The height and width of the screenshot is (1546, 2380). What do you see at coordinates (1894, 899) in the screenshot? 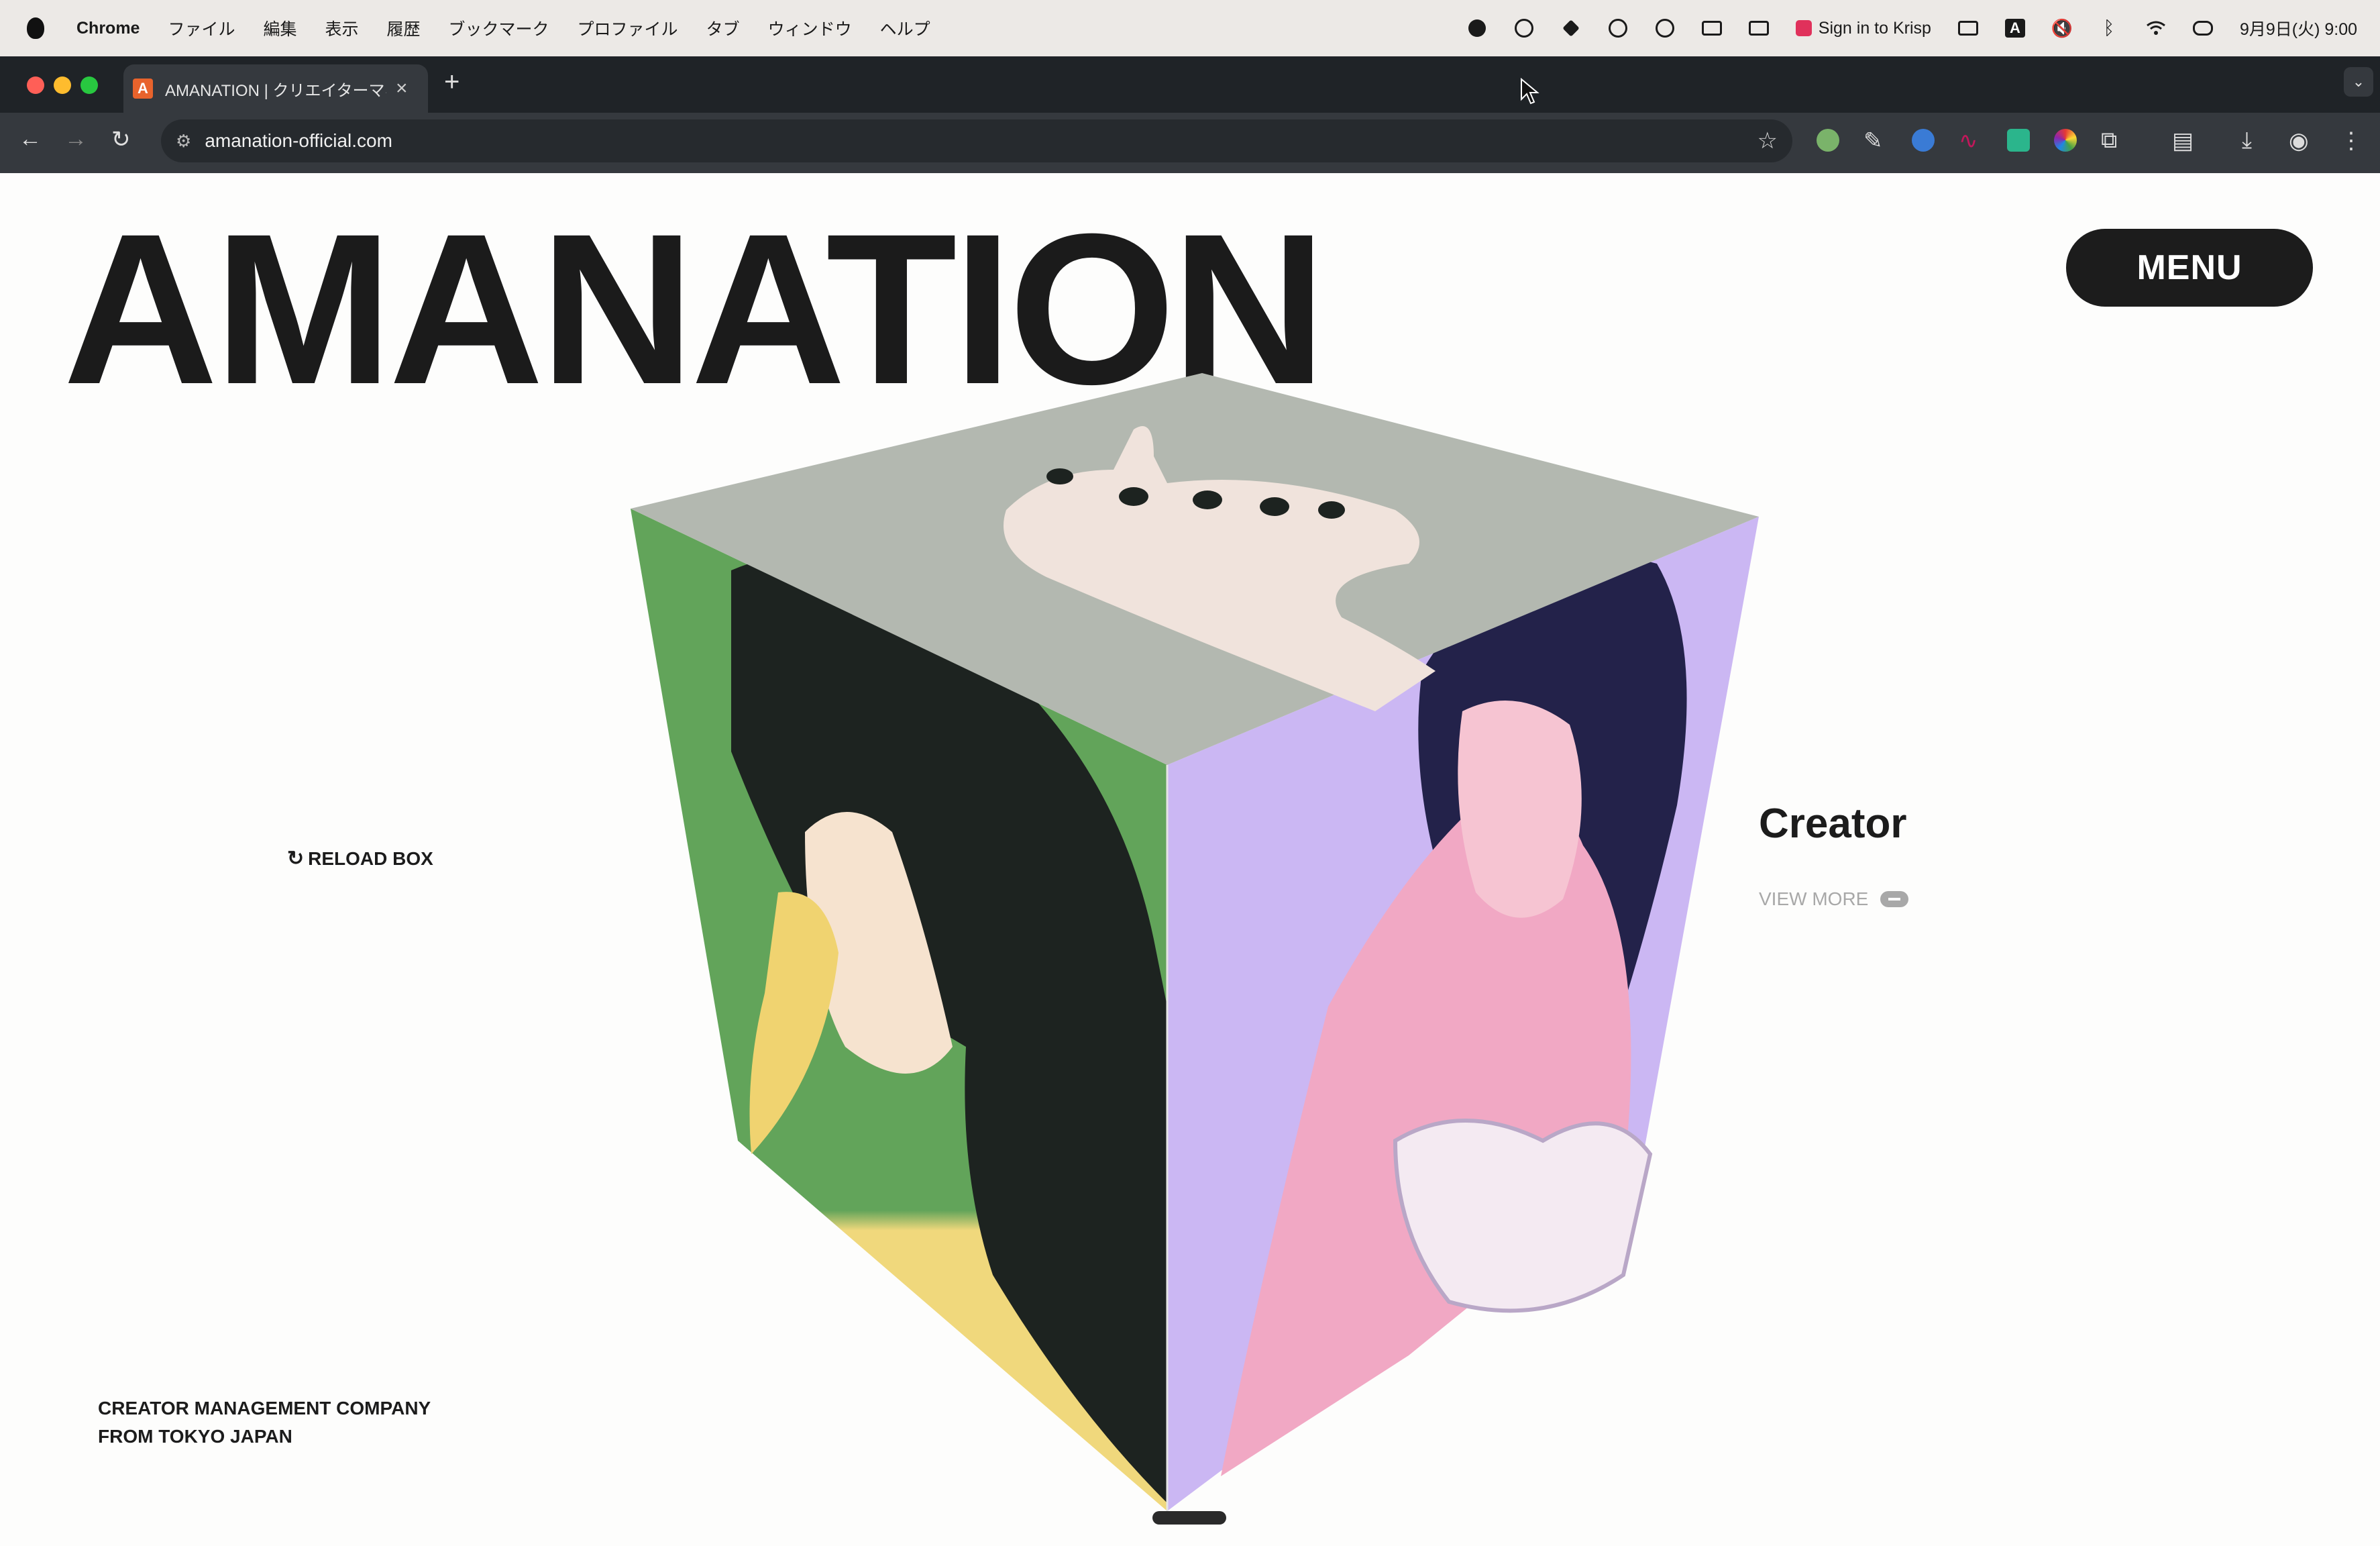
I see `arrow-pill-icon` at bounding box center [1894, 899].